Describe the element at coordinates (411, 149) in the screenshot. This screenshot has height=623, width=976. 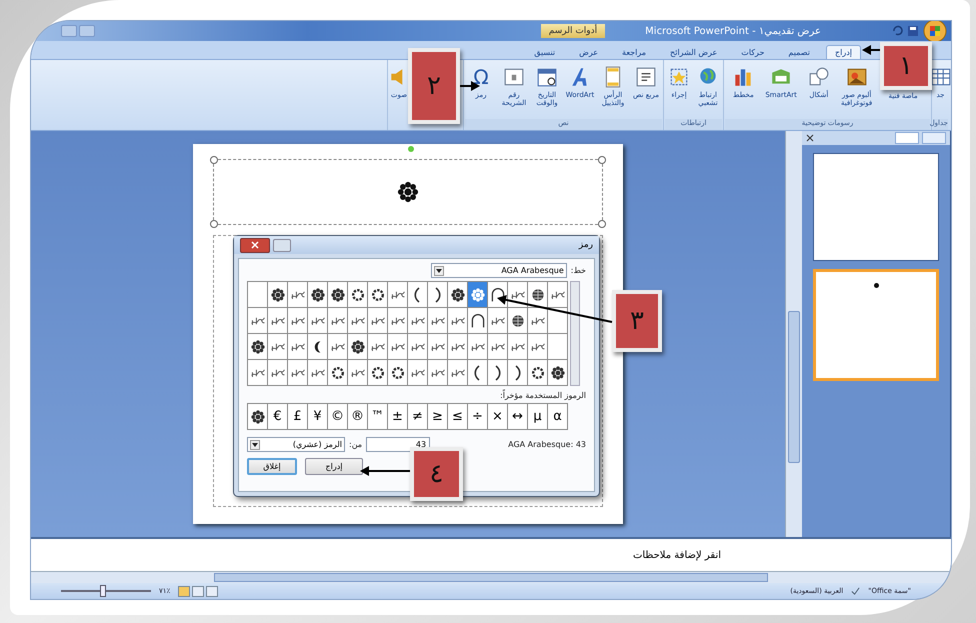
I see `rotation-handle` at that location.